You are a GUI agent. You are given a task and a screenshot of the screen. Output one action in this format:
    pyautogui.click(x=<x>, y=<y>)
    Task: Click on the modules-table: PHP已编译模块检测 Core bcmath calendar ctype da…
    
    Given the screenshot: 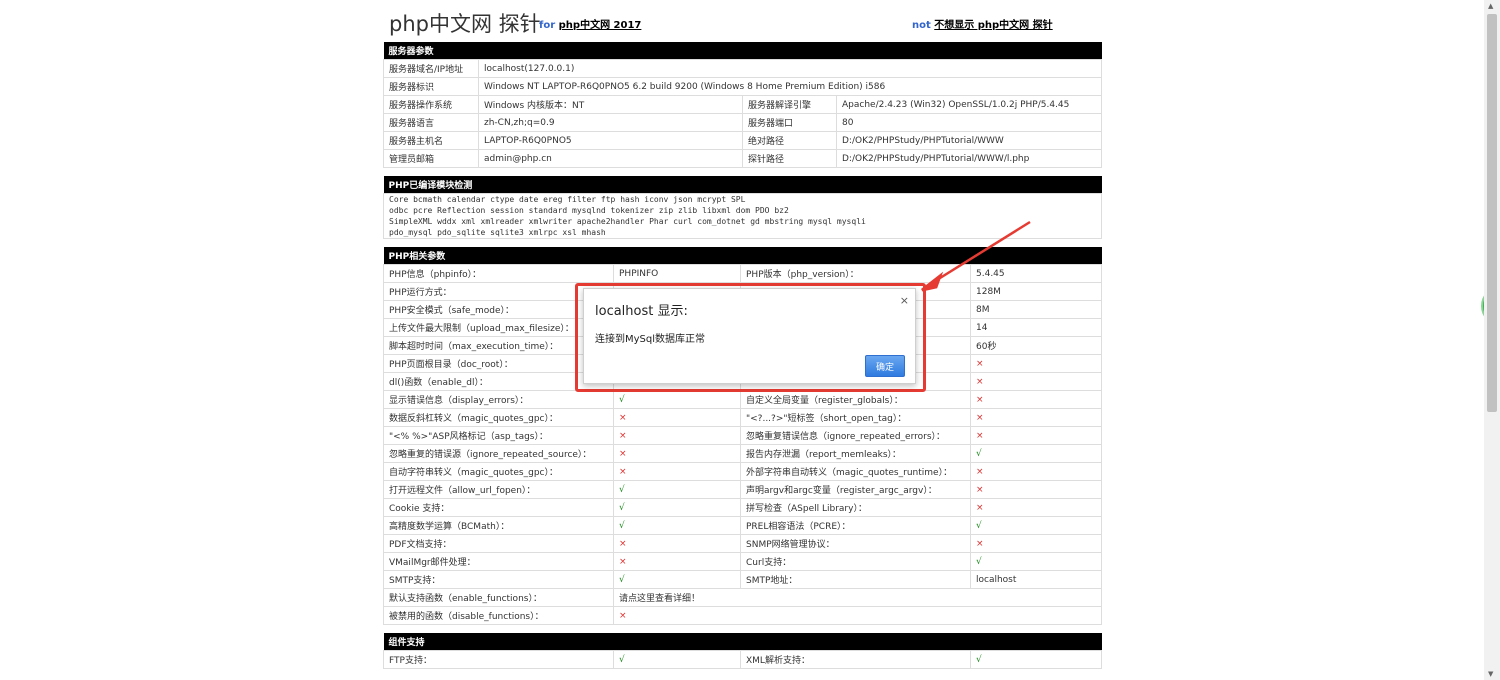 What is the action you would take?
    pyautogui.click(x=742, y=207)
    